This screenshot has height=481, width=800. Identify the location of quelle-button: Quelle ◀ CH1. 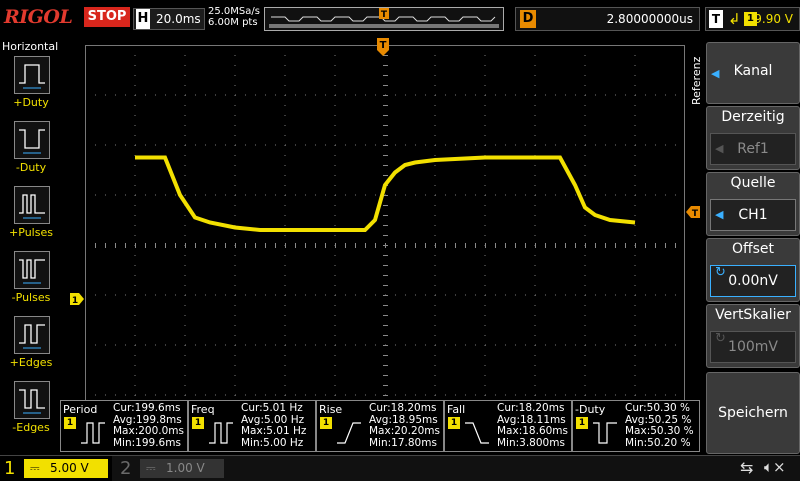
(753, 204).